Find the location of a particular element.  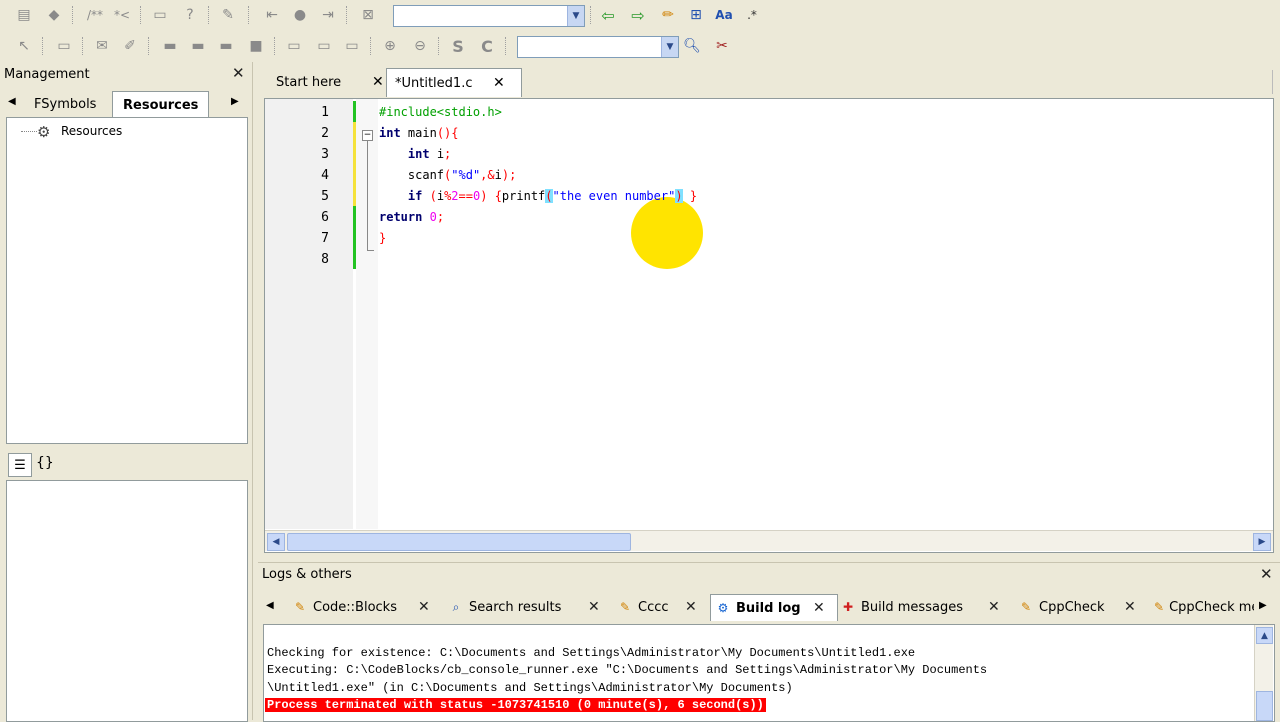

tab-label: CppCheck me is located at coordinates (1211, 607).